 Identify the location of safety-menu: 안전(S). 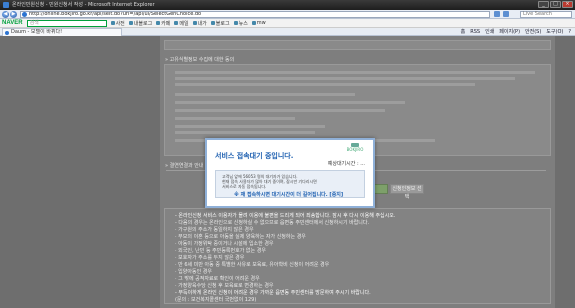
(533, 32).